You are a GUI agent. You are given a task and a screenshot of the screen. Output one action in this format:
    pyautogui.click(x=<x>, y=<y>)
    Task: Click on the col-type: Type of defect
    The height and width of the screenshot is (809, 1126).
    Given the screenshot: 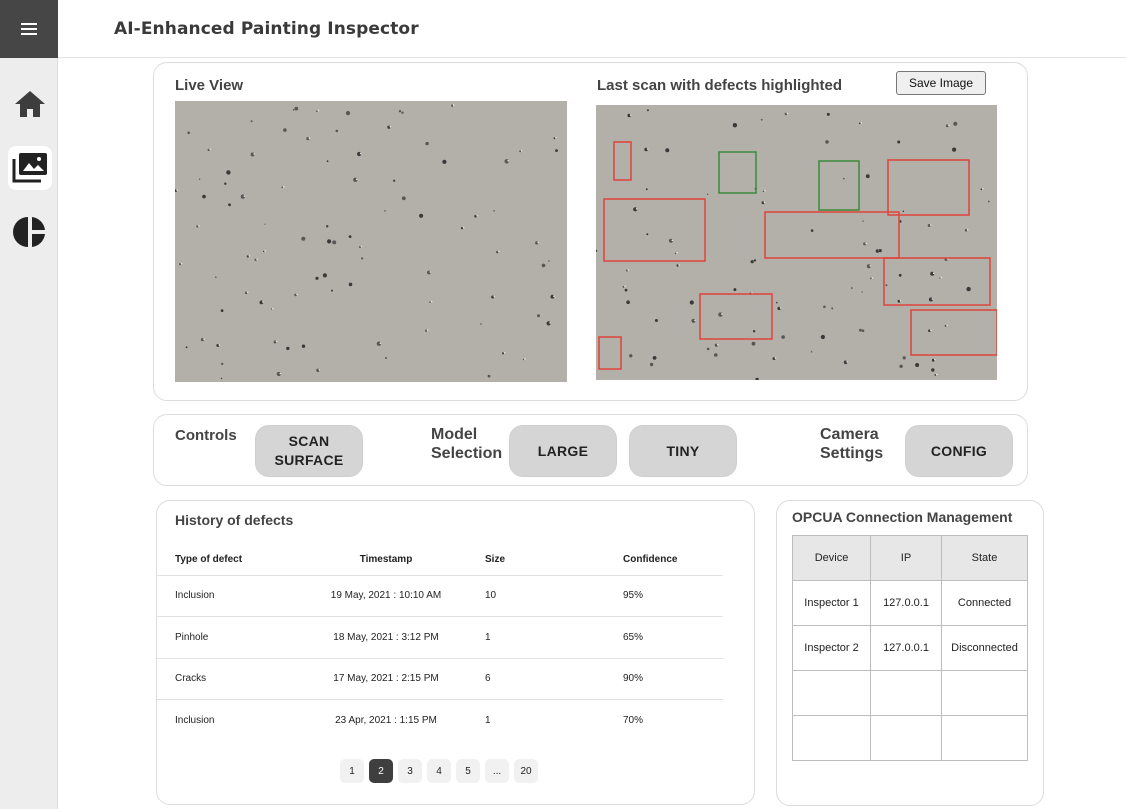 What is the action you would take?
    pyautogui.click(x=229, y=560)
    